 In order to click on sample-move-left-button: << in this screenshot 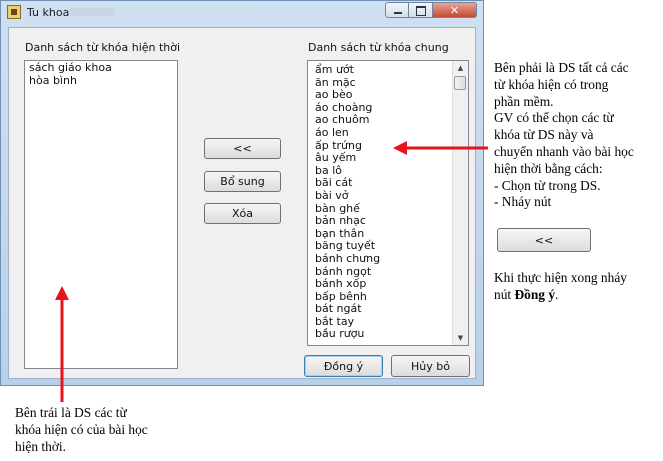, I will do `click(544, 240)`.